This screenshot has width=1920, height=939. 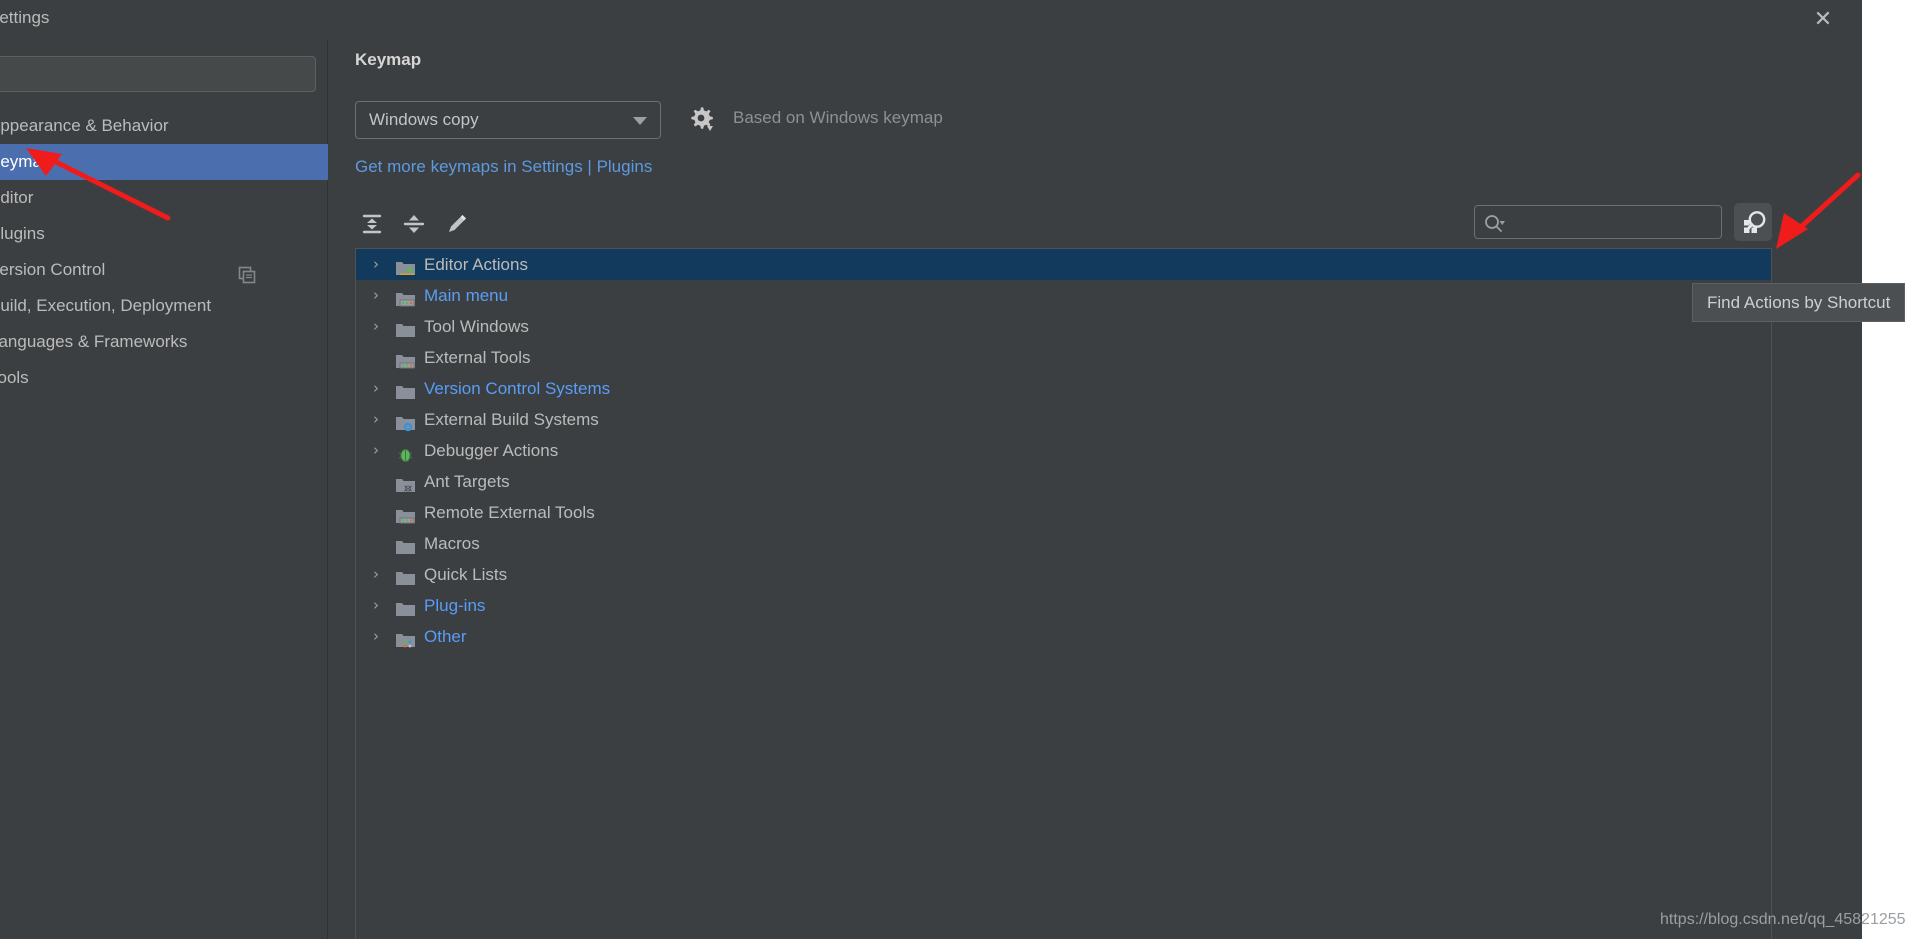 I want to click on sidebar-item-languages-frameworks: Languages & Frameworks, so click(x=164, y=342).